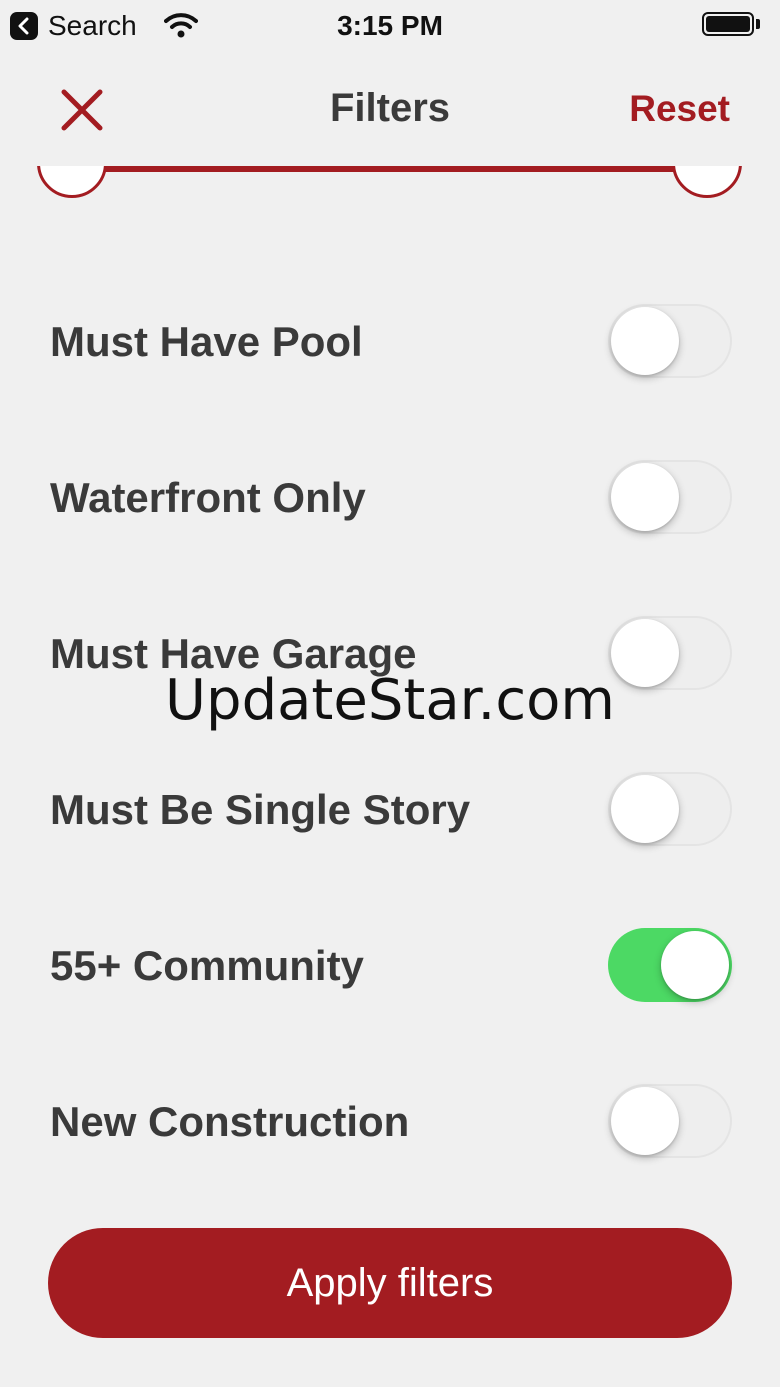 The width and height of the screenshot is (780, 1387). I want to click on status-bar: Search 3:15 PM, so click(390, 26).